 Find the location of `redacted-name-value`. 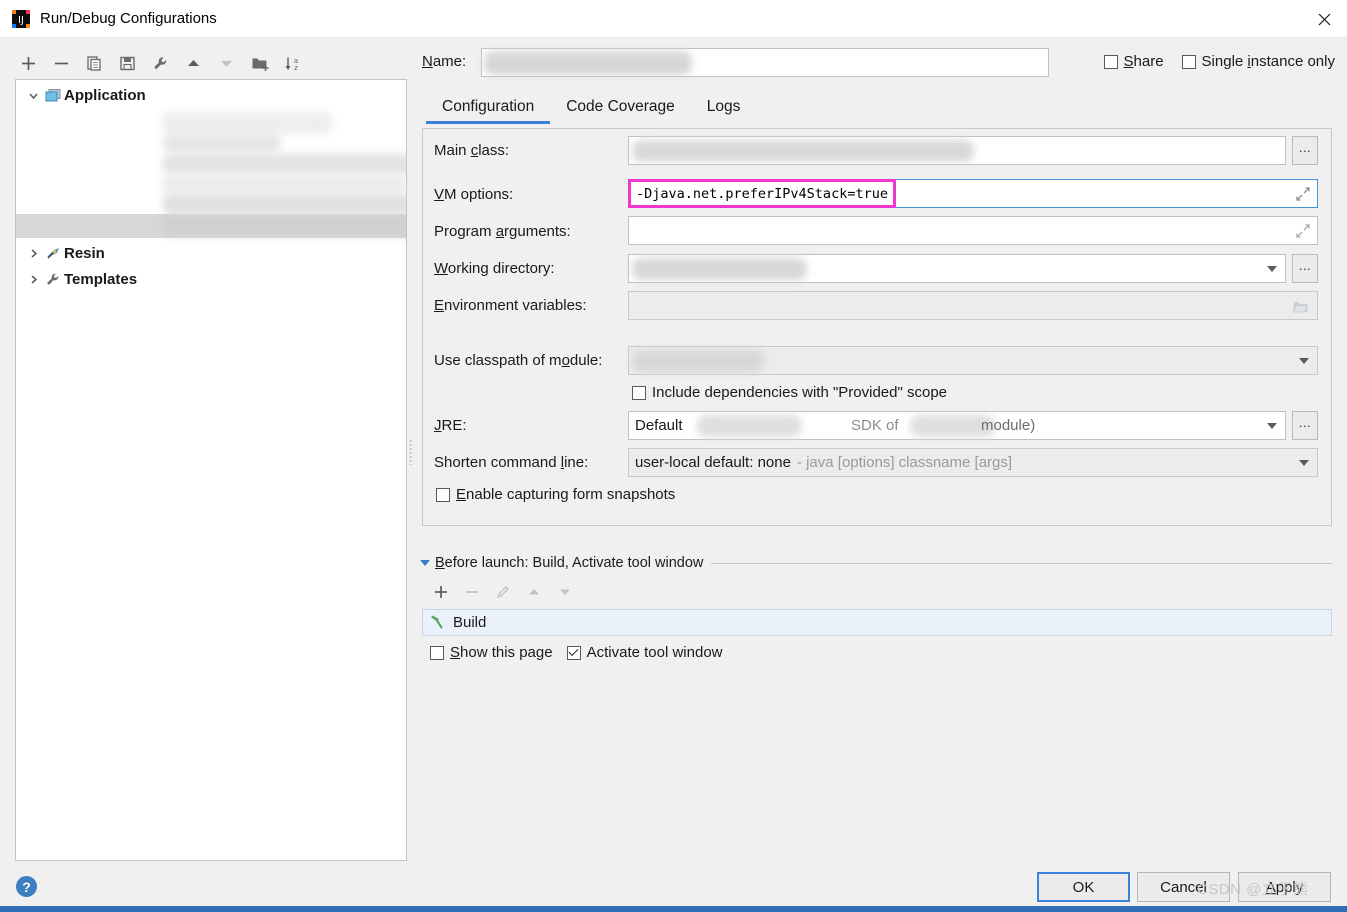

redacted-name-value is located at coordinates (588, 63).